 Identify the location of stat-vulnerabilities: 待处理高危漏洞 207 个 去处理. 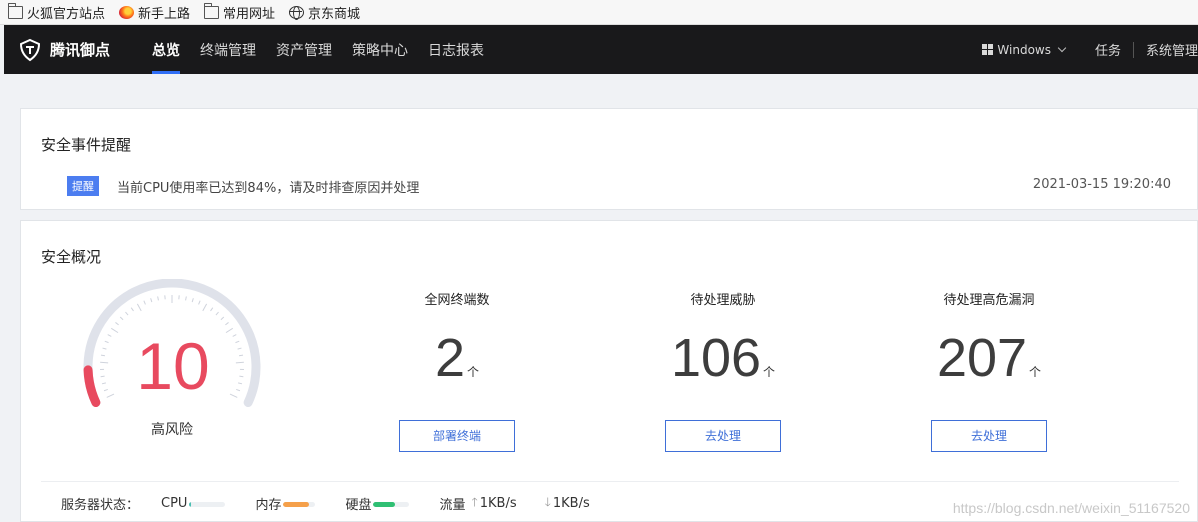
(989, 370).